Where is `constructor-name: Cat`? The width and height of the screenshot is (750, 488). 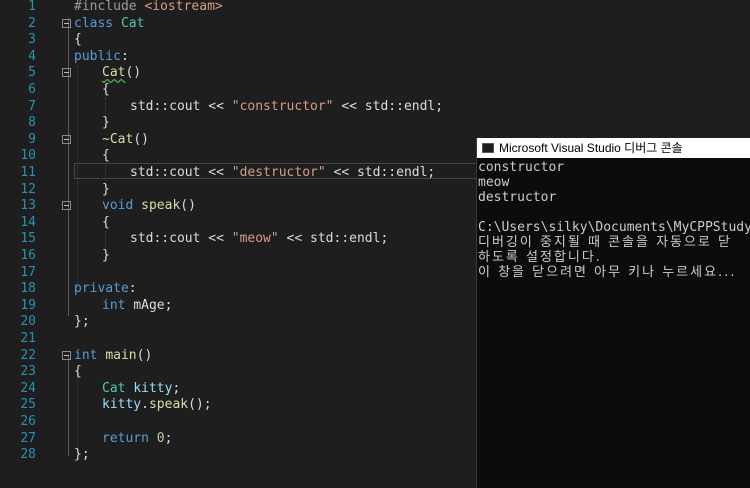
constructor-name: Cat is located at coordinates (114, 73).